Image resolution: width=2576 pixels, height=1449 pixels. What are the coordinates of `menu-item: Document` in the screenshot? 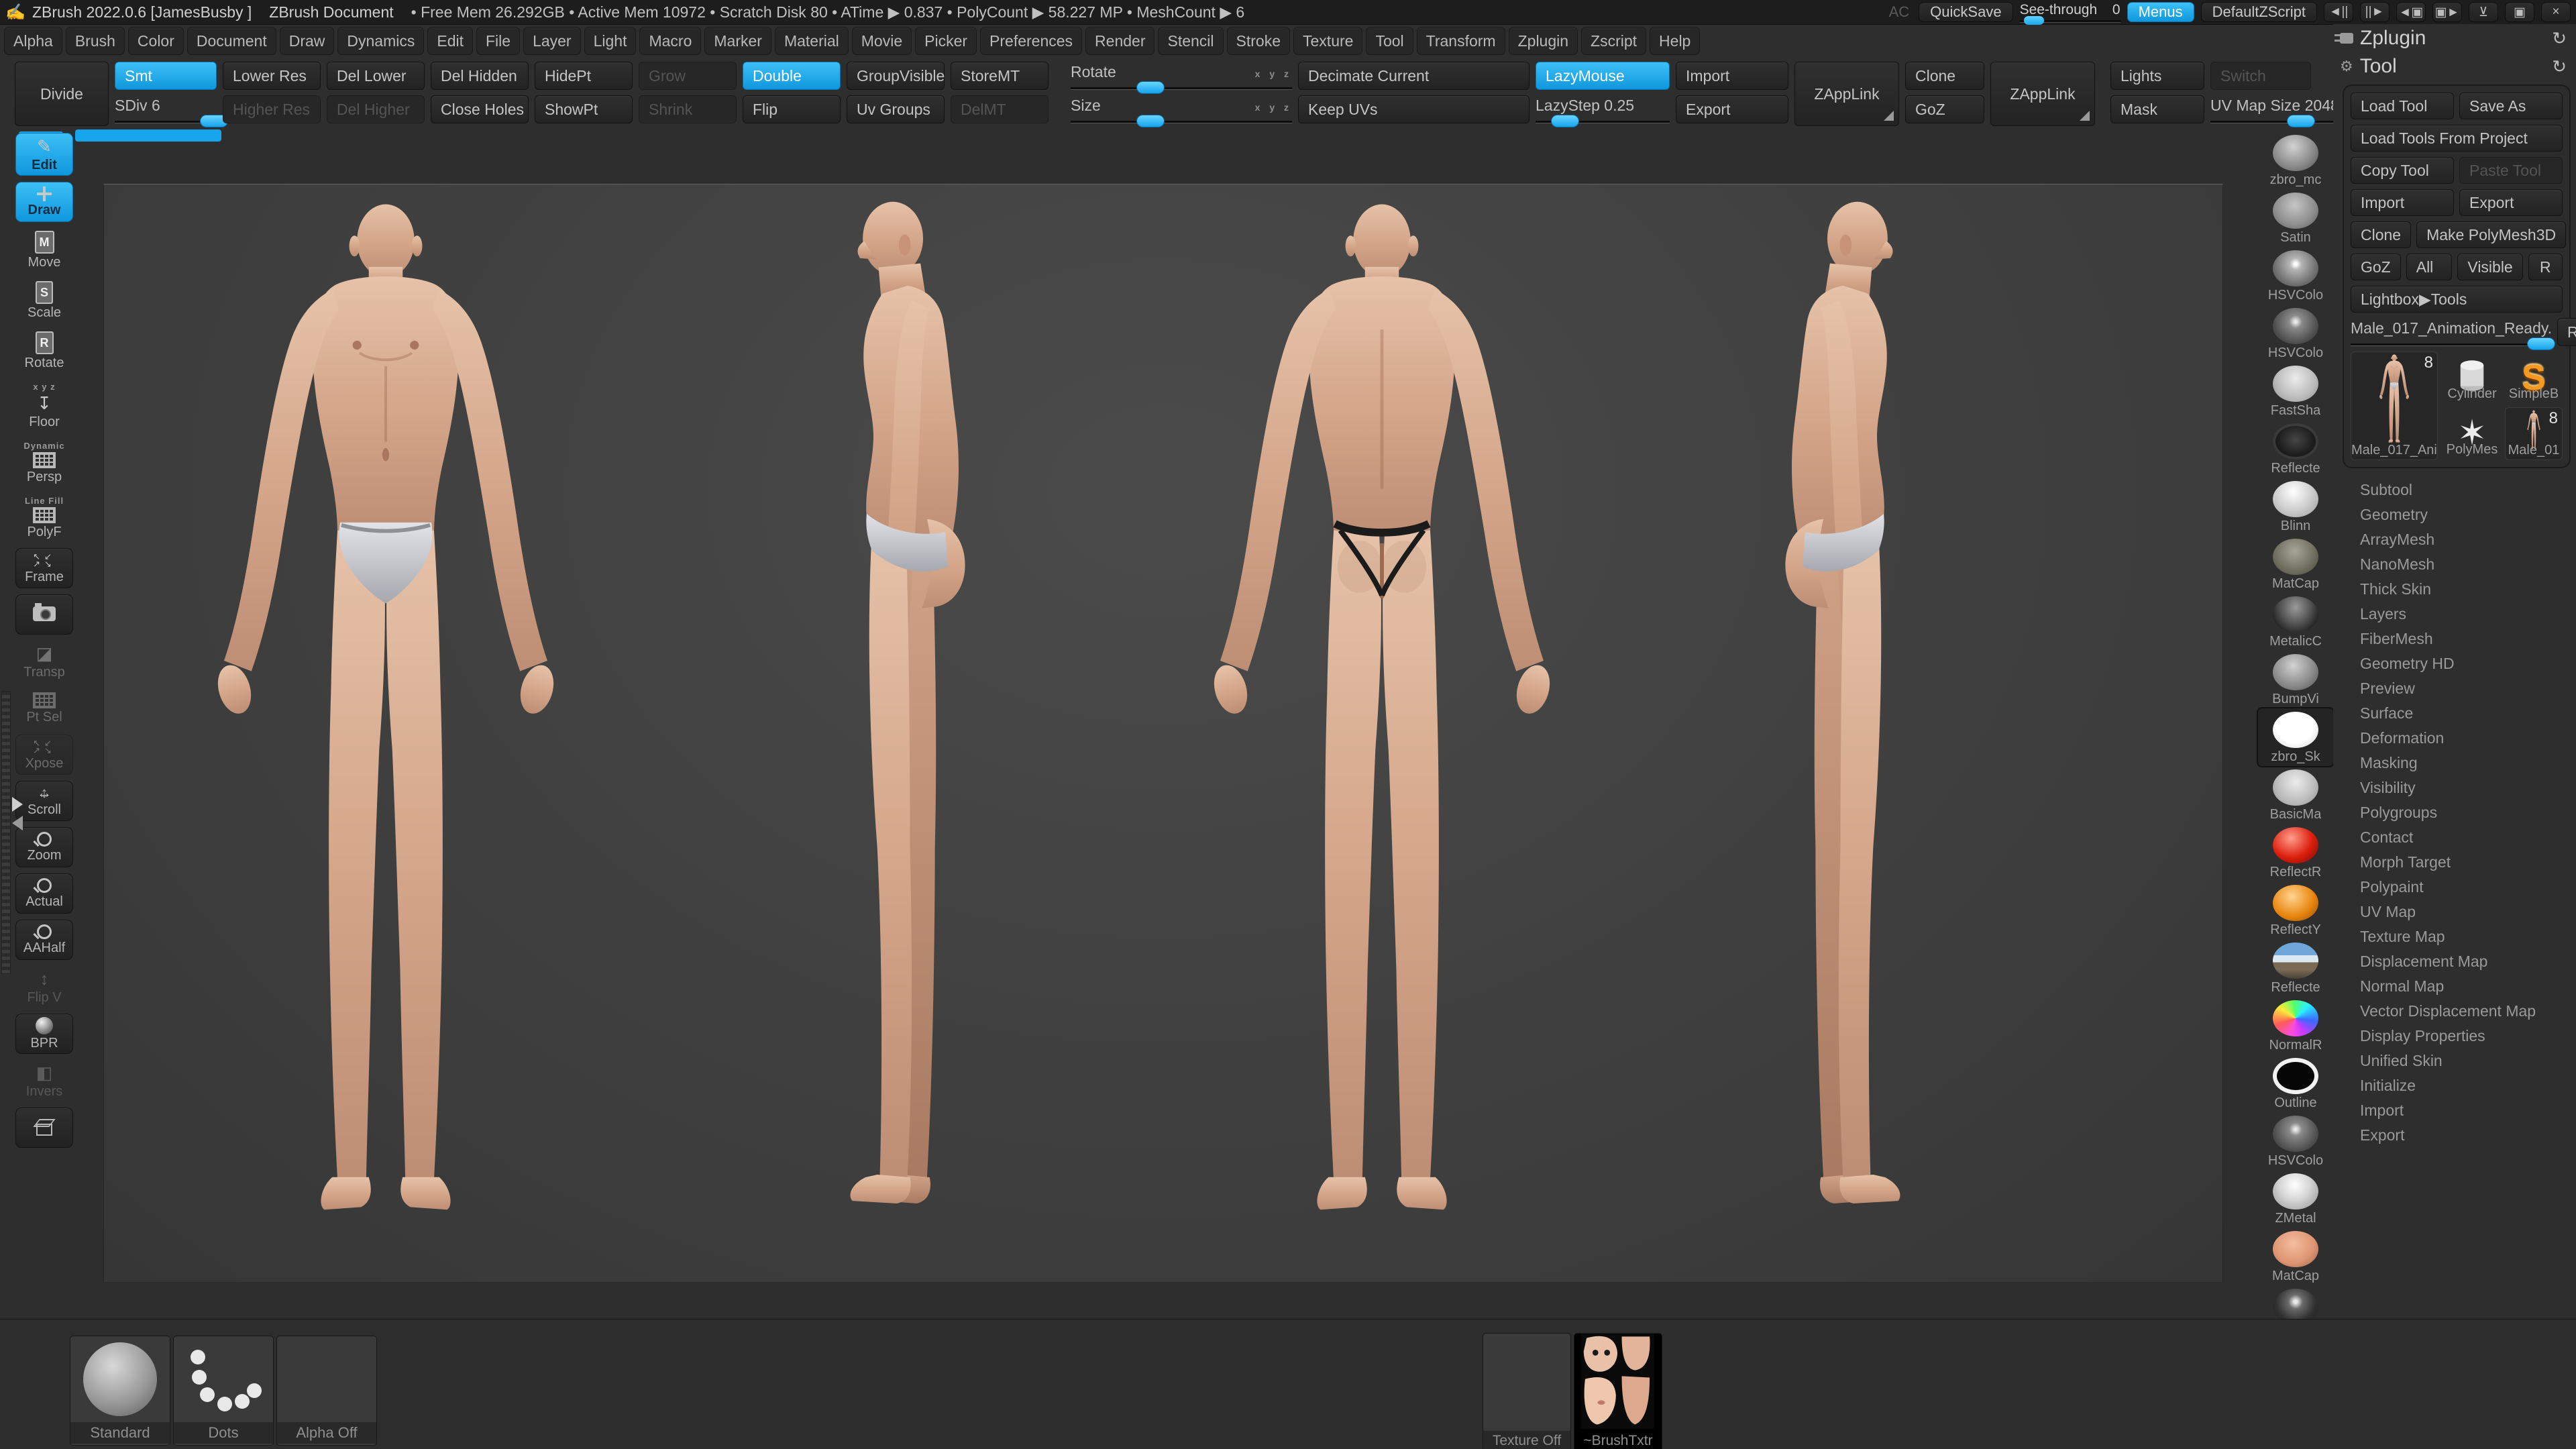 It's located at (231, 41).